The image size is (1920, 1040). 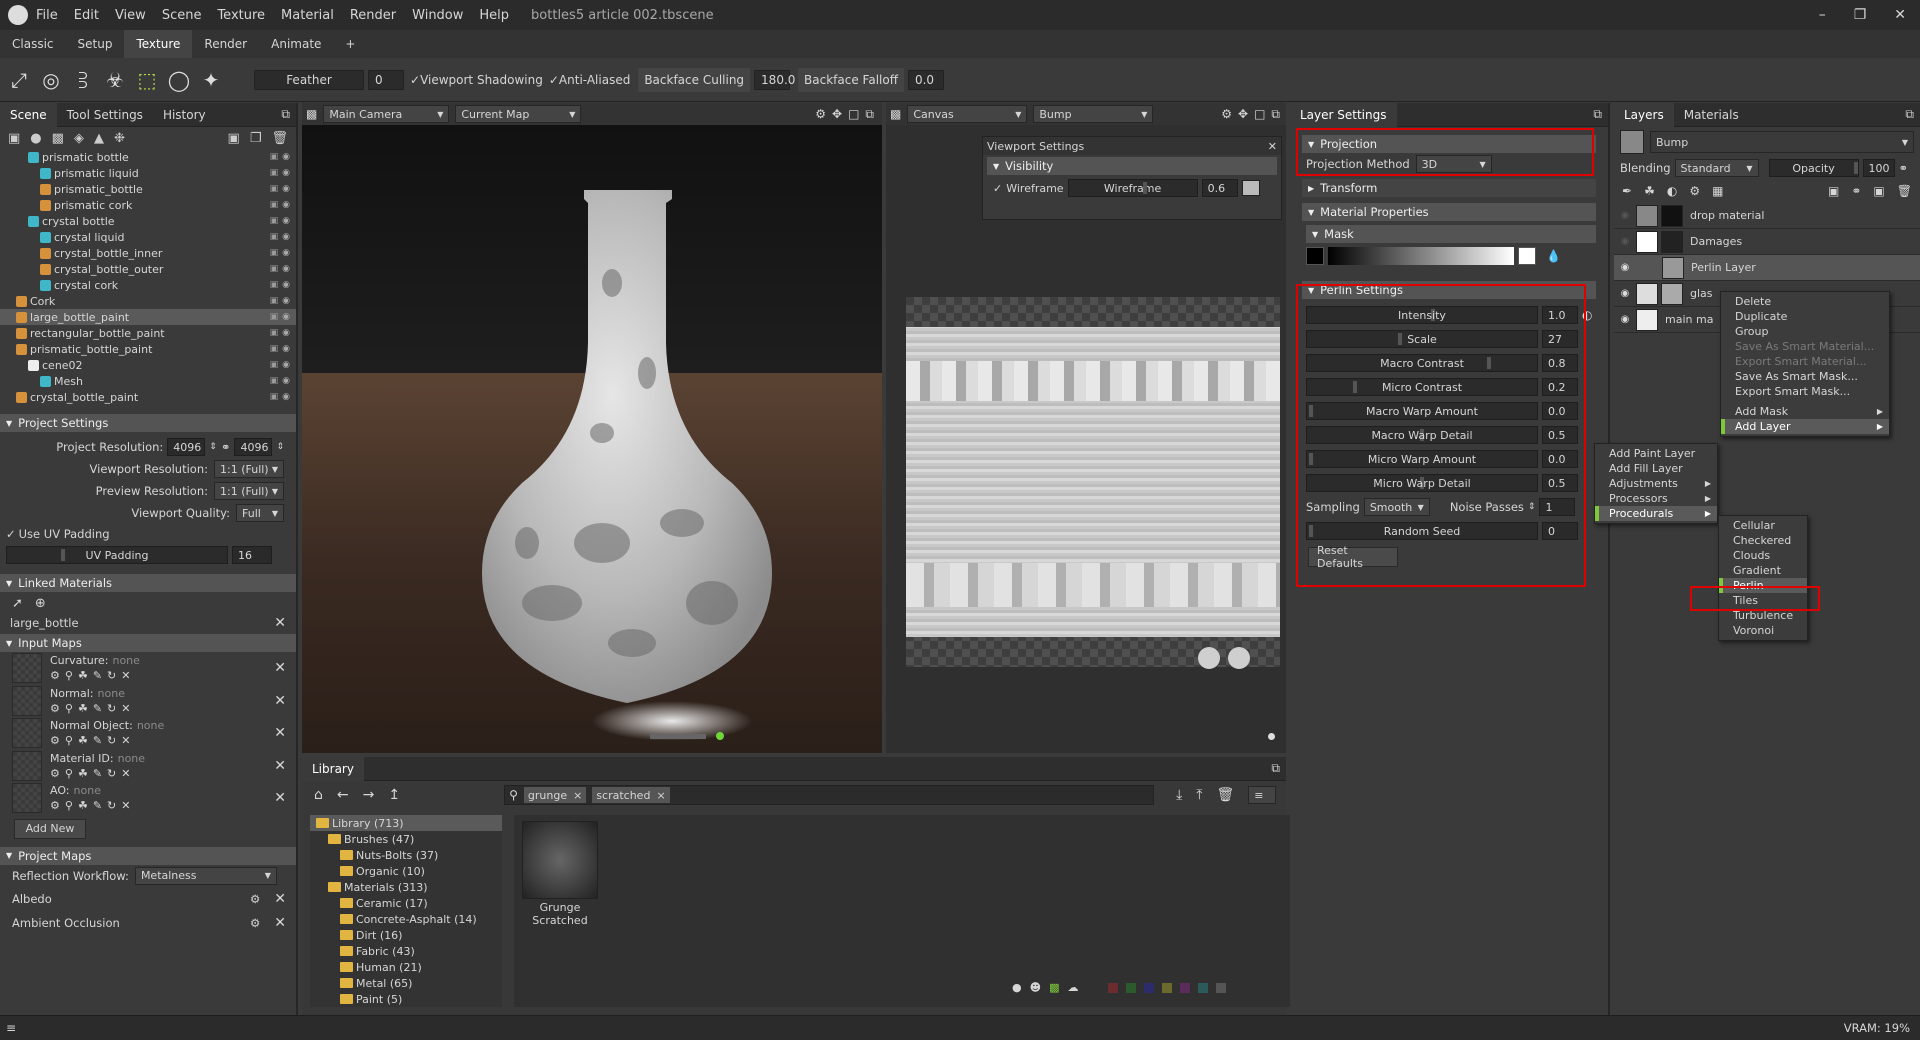 I want to click on menu-item-gradient: Gradient, so click(x=1763, y=570).